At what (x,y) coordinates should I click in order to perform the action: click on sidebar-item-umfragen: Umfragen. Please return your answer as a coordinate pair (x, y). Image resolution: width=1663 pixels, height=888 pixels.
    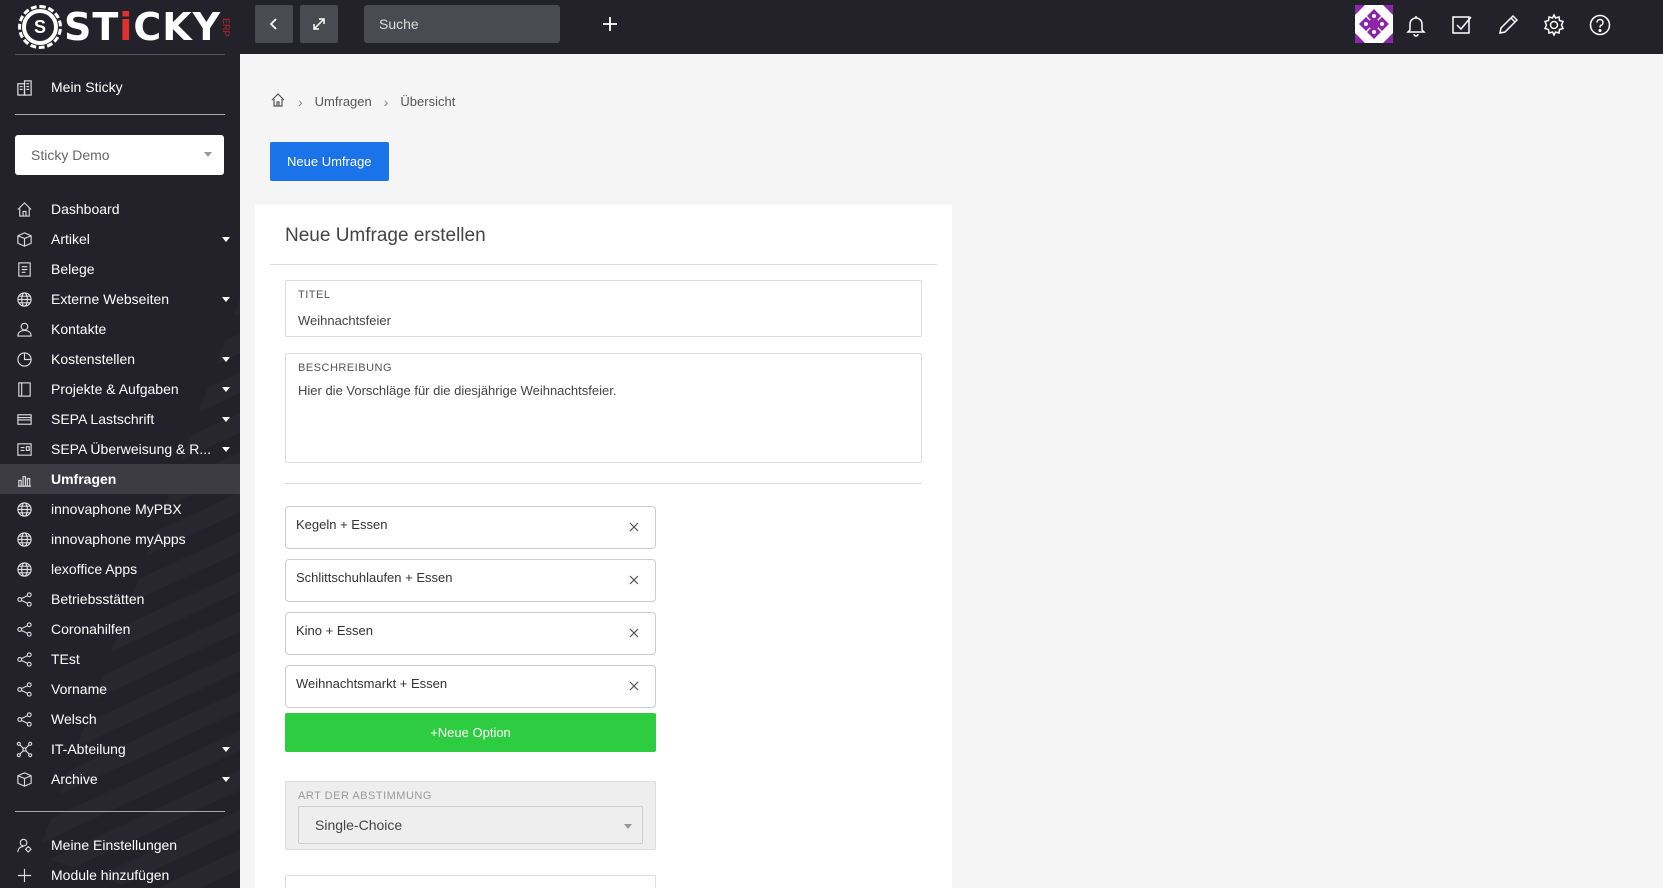
    Looking at the image, I should click on (120, 479).